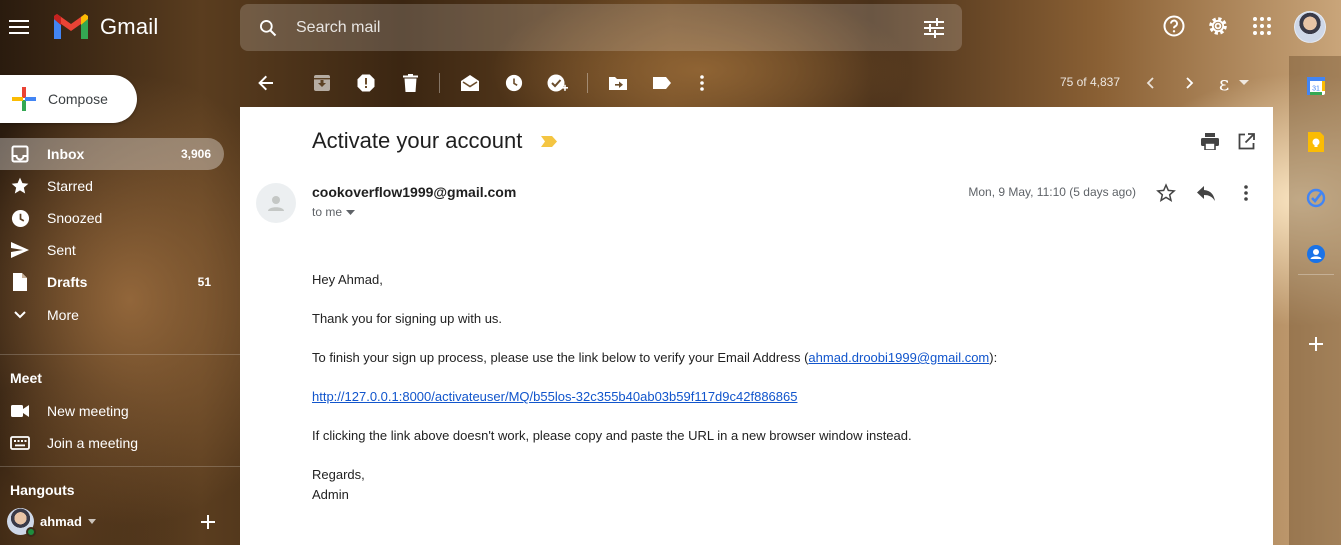  Describe the element at coordinates (1316, 142) in the screenshot. I see `keep-addon-button` at that location.